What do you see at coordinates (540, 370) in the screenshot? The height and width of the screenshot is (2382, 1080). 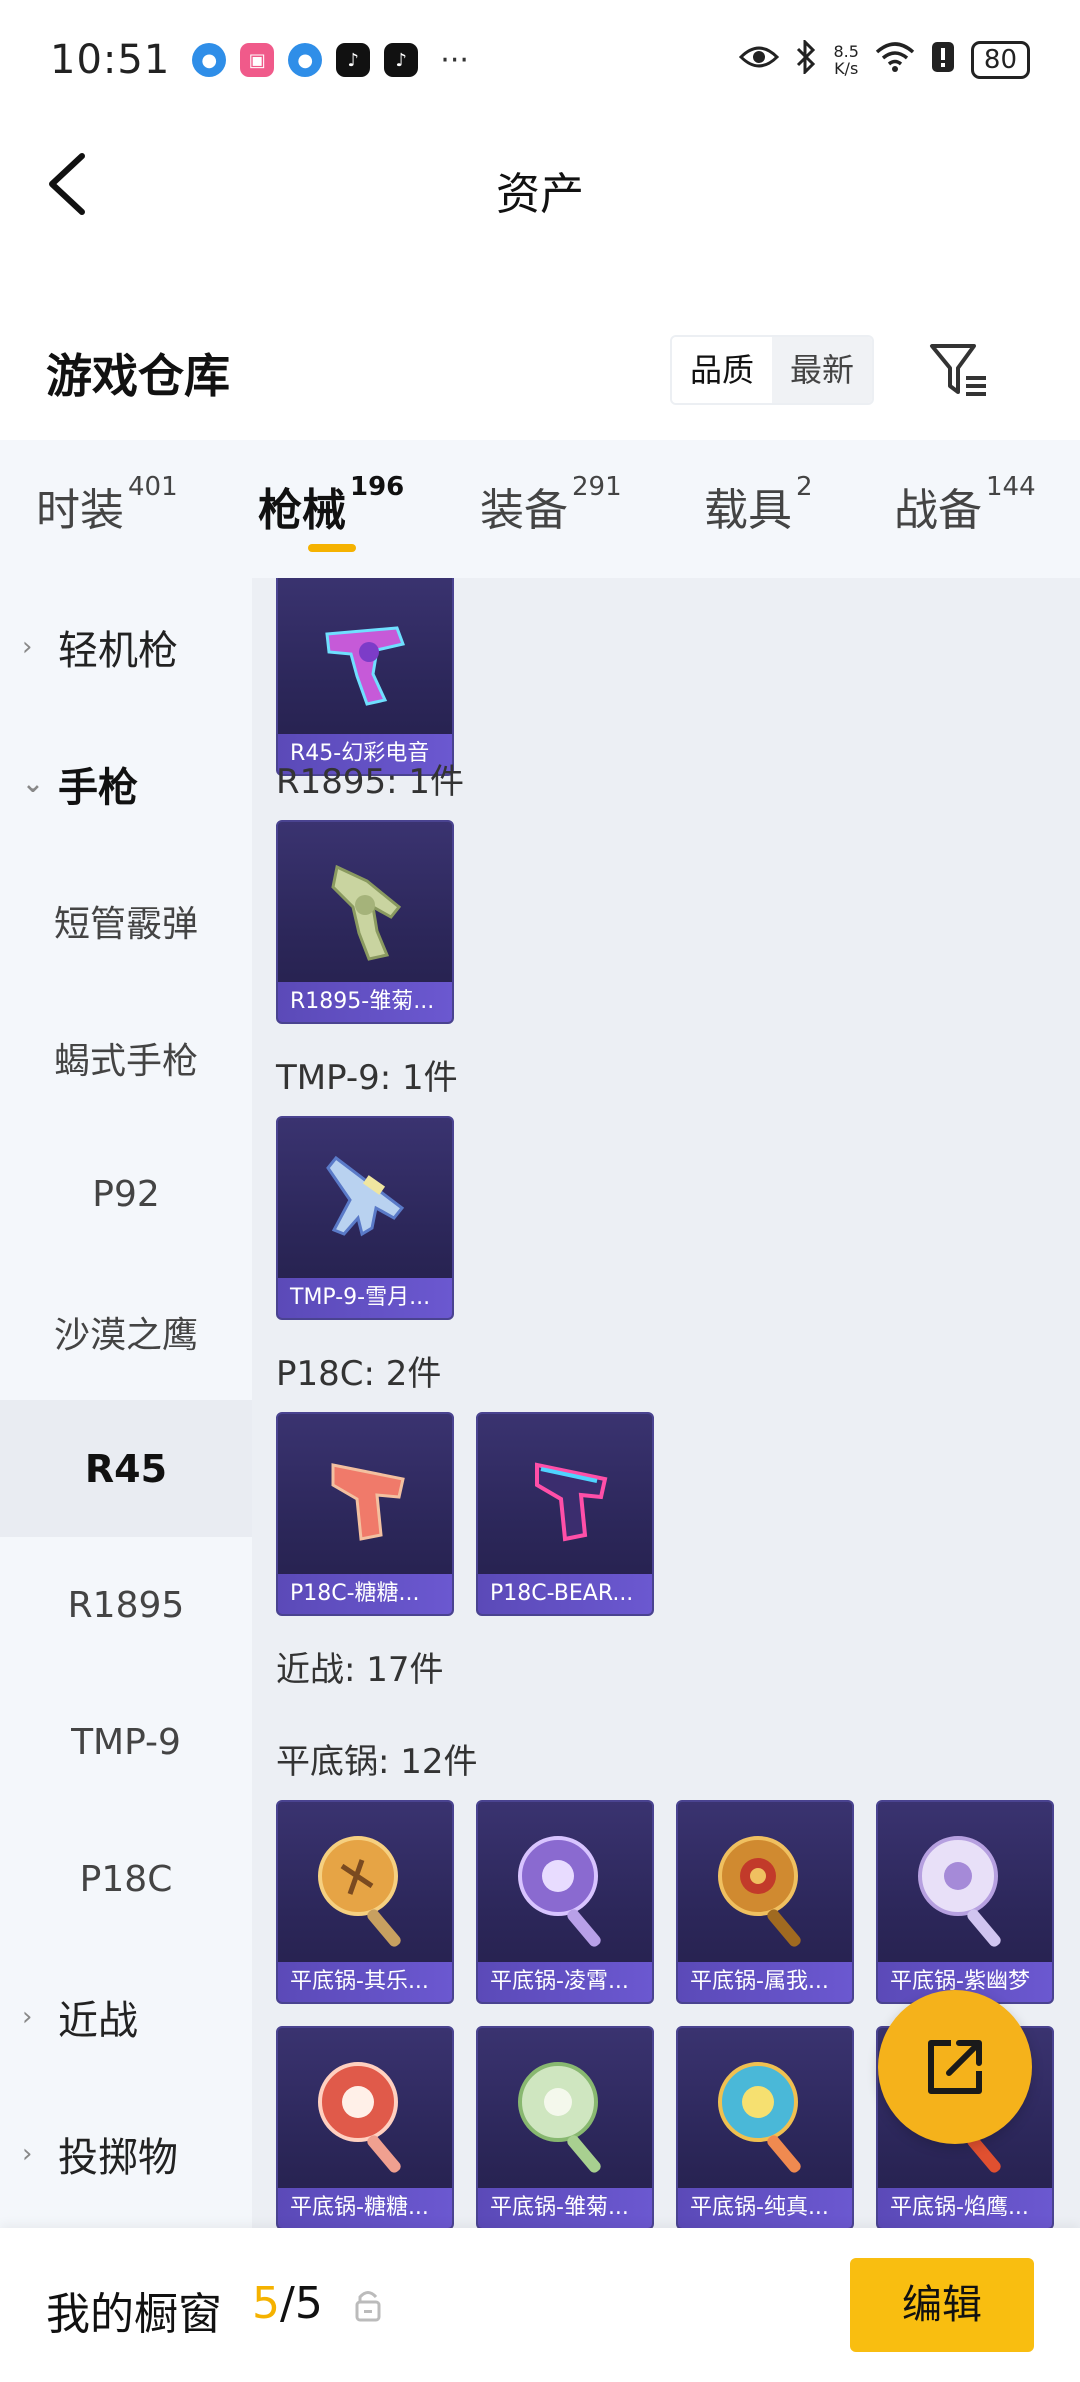 I see `warehouse-header: 游戏仓库 品质 最新` at bounding box center [540, 370].